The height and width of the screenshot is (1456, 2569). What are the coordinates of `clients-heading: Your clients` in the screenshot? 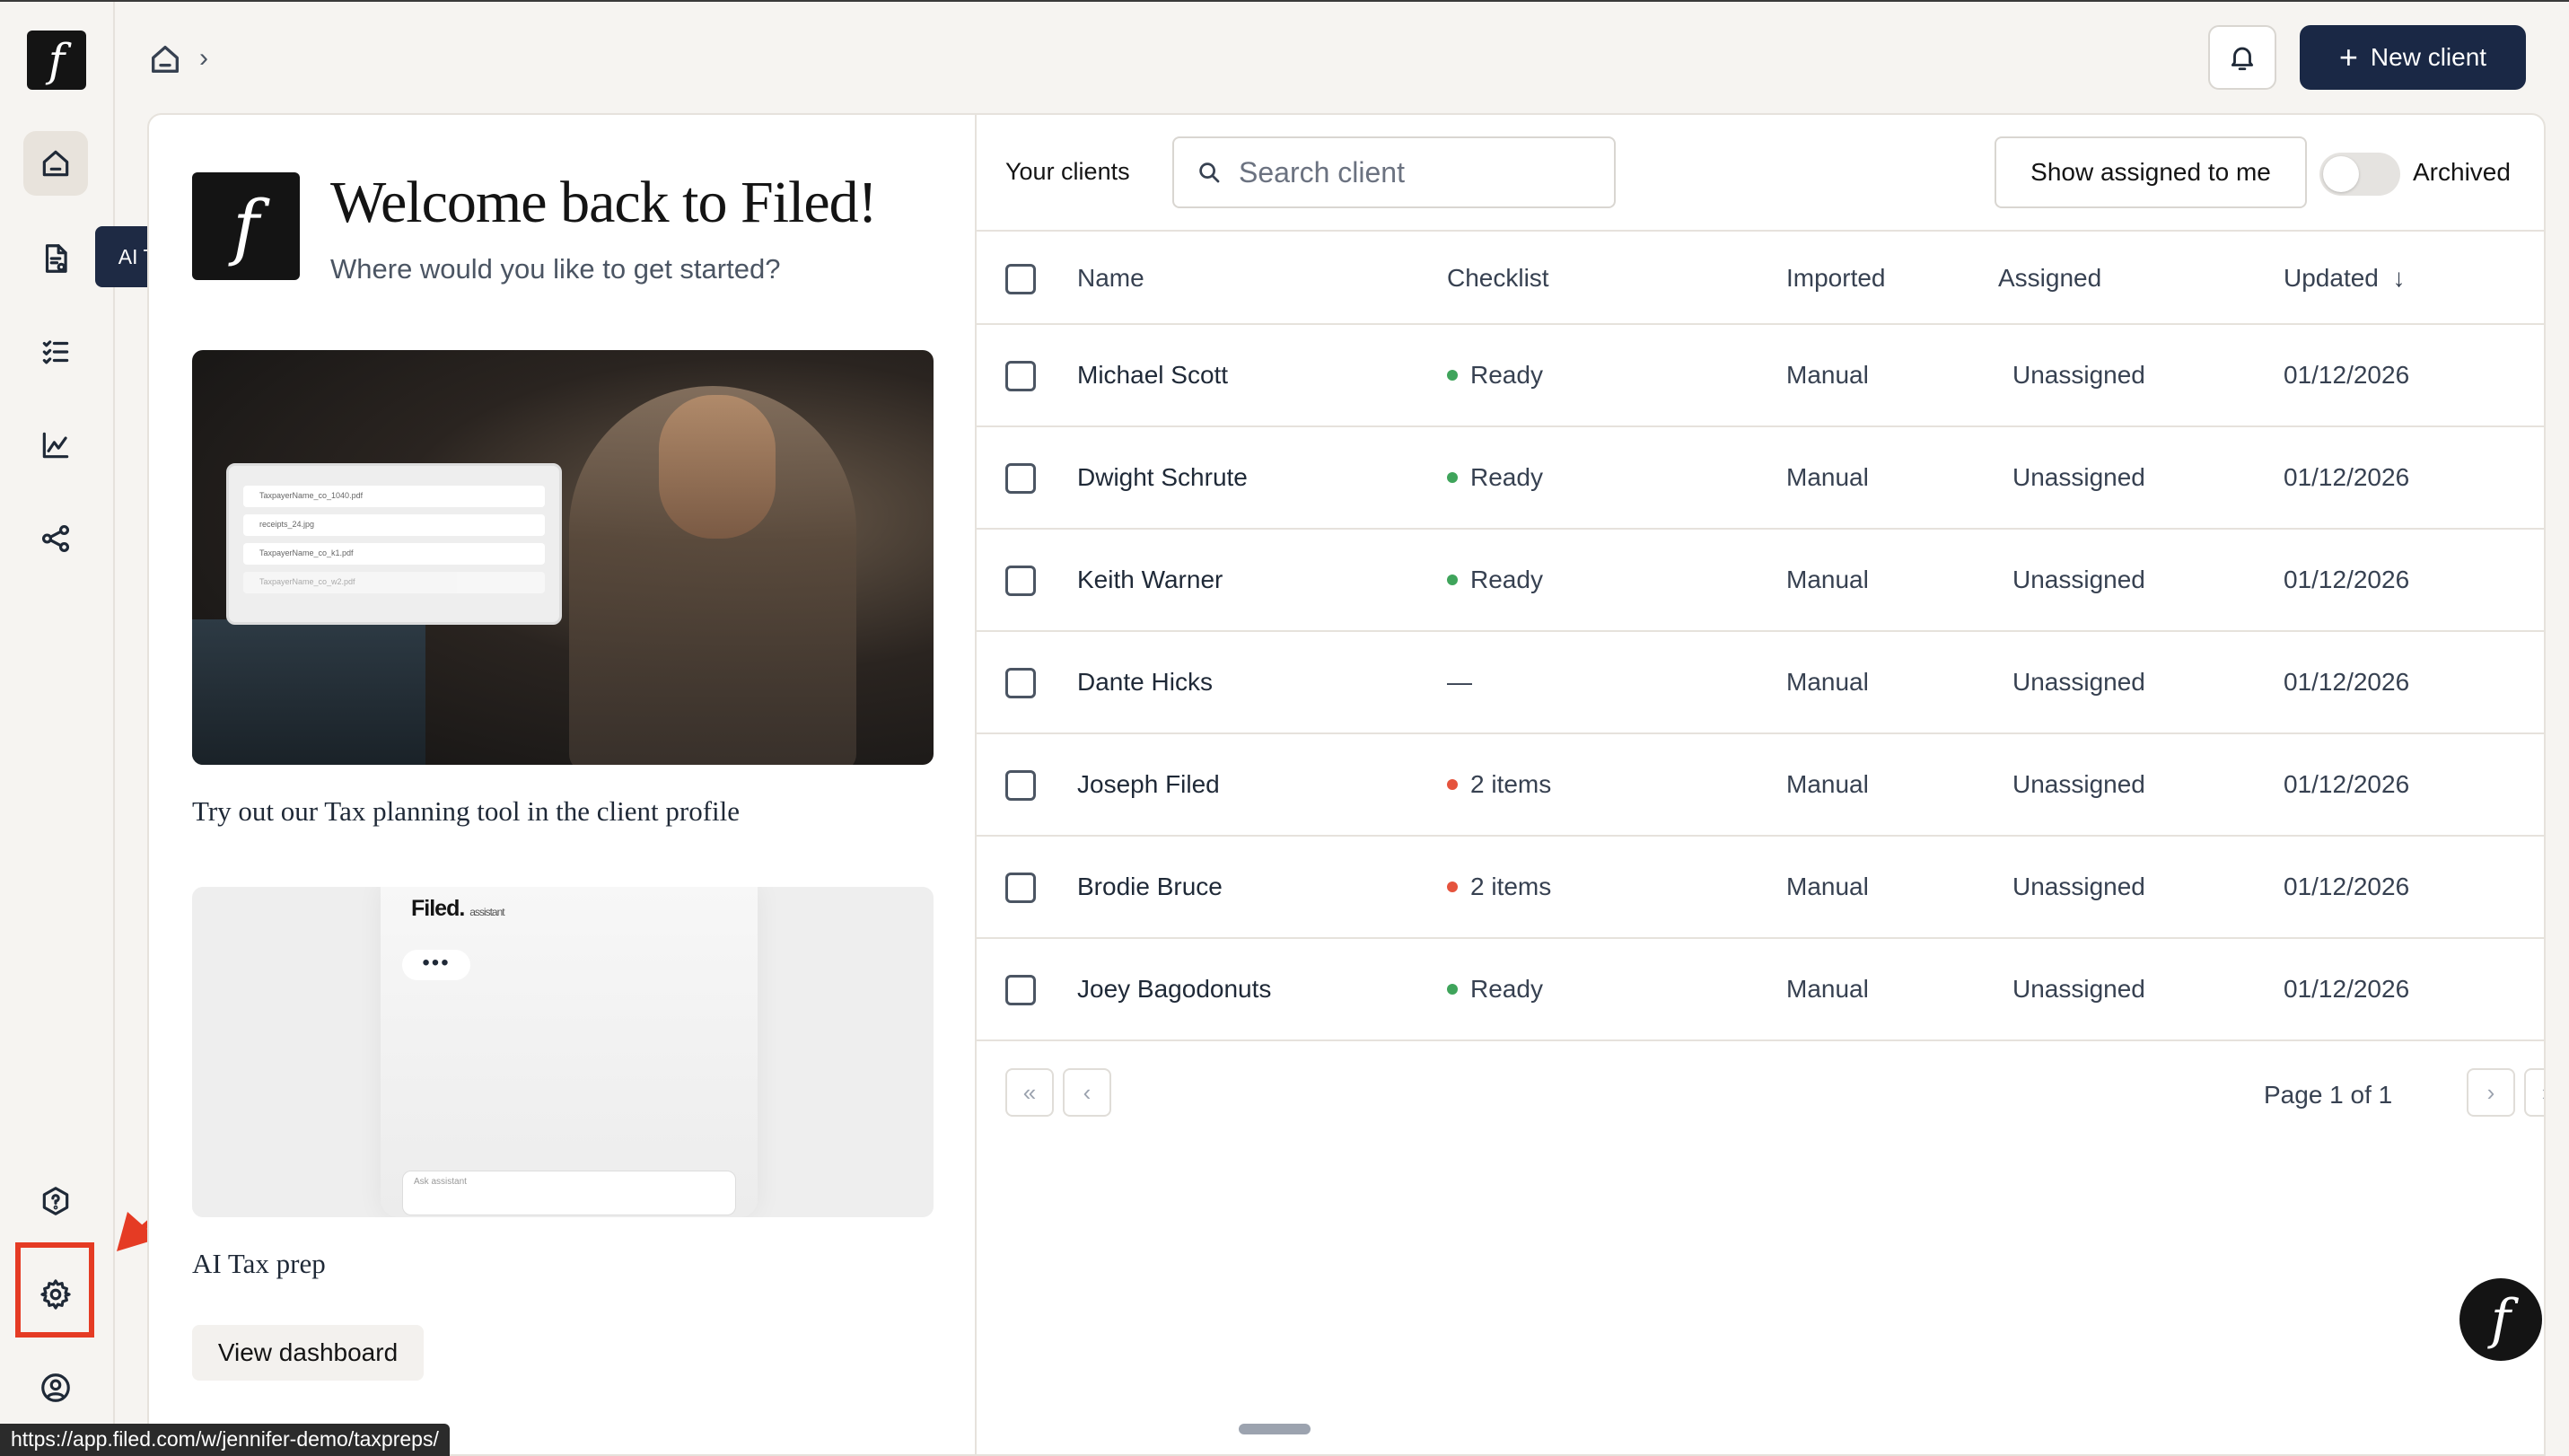 It's located at (1067, 171).